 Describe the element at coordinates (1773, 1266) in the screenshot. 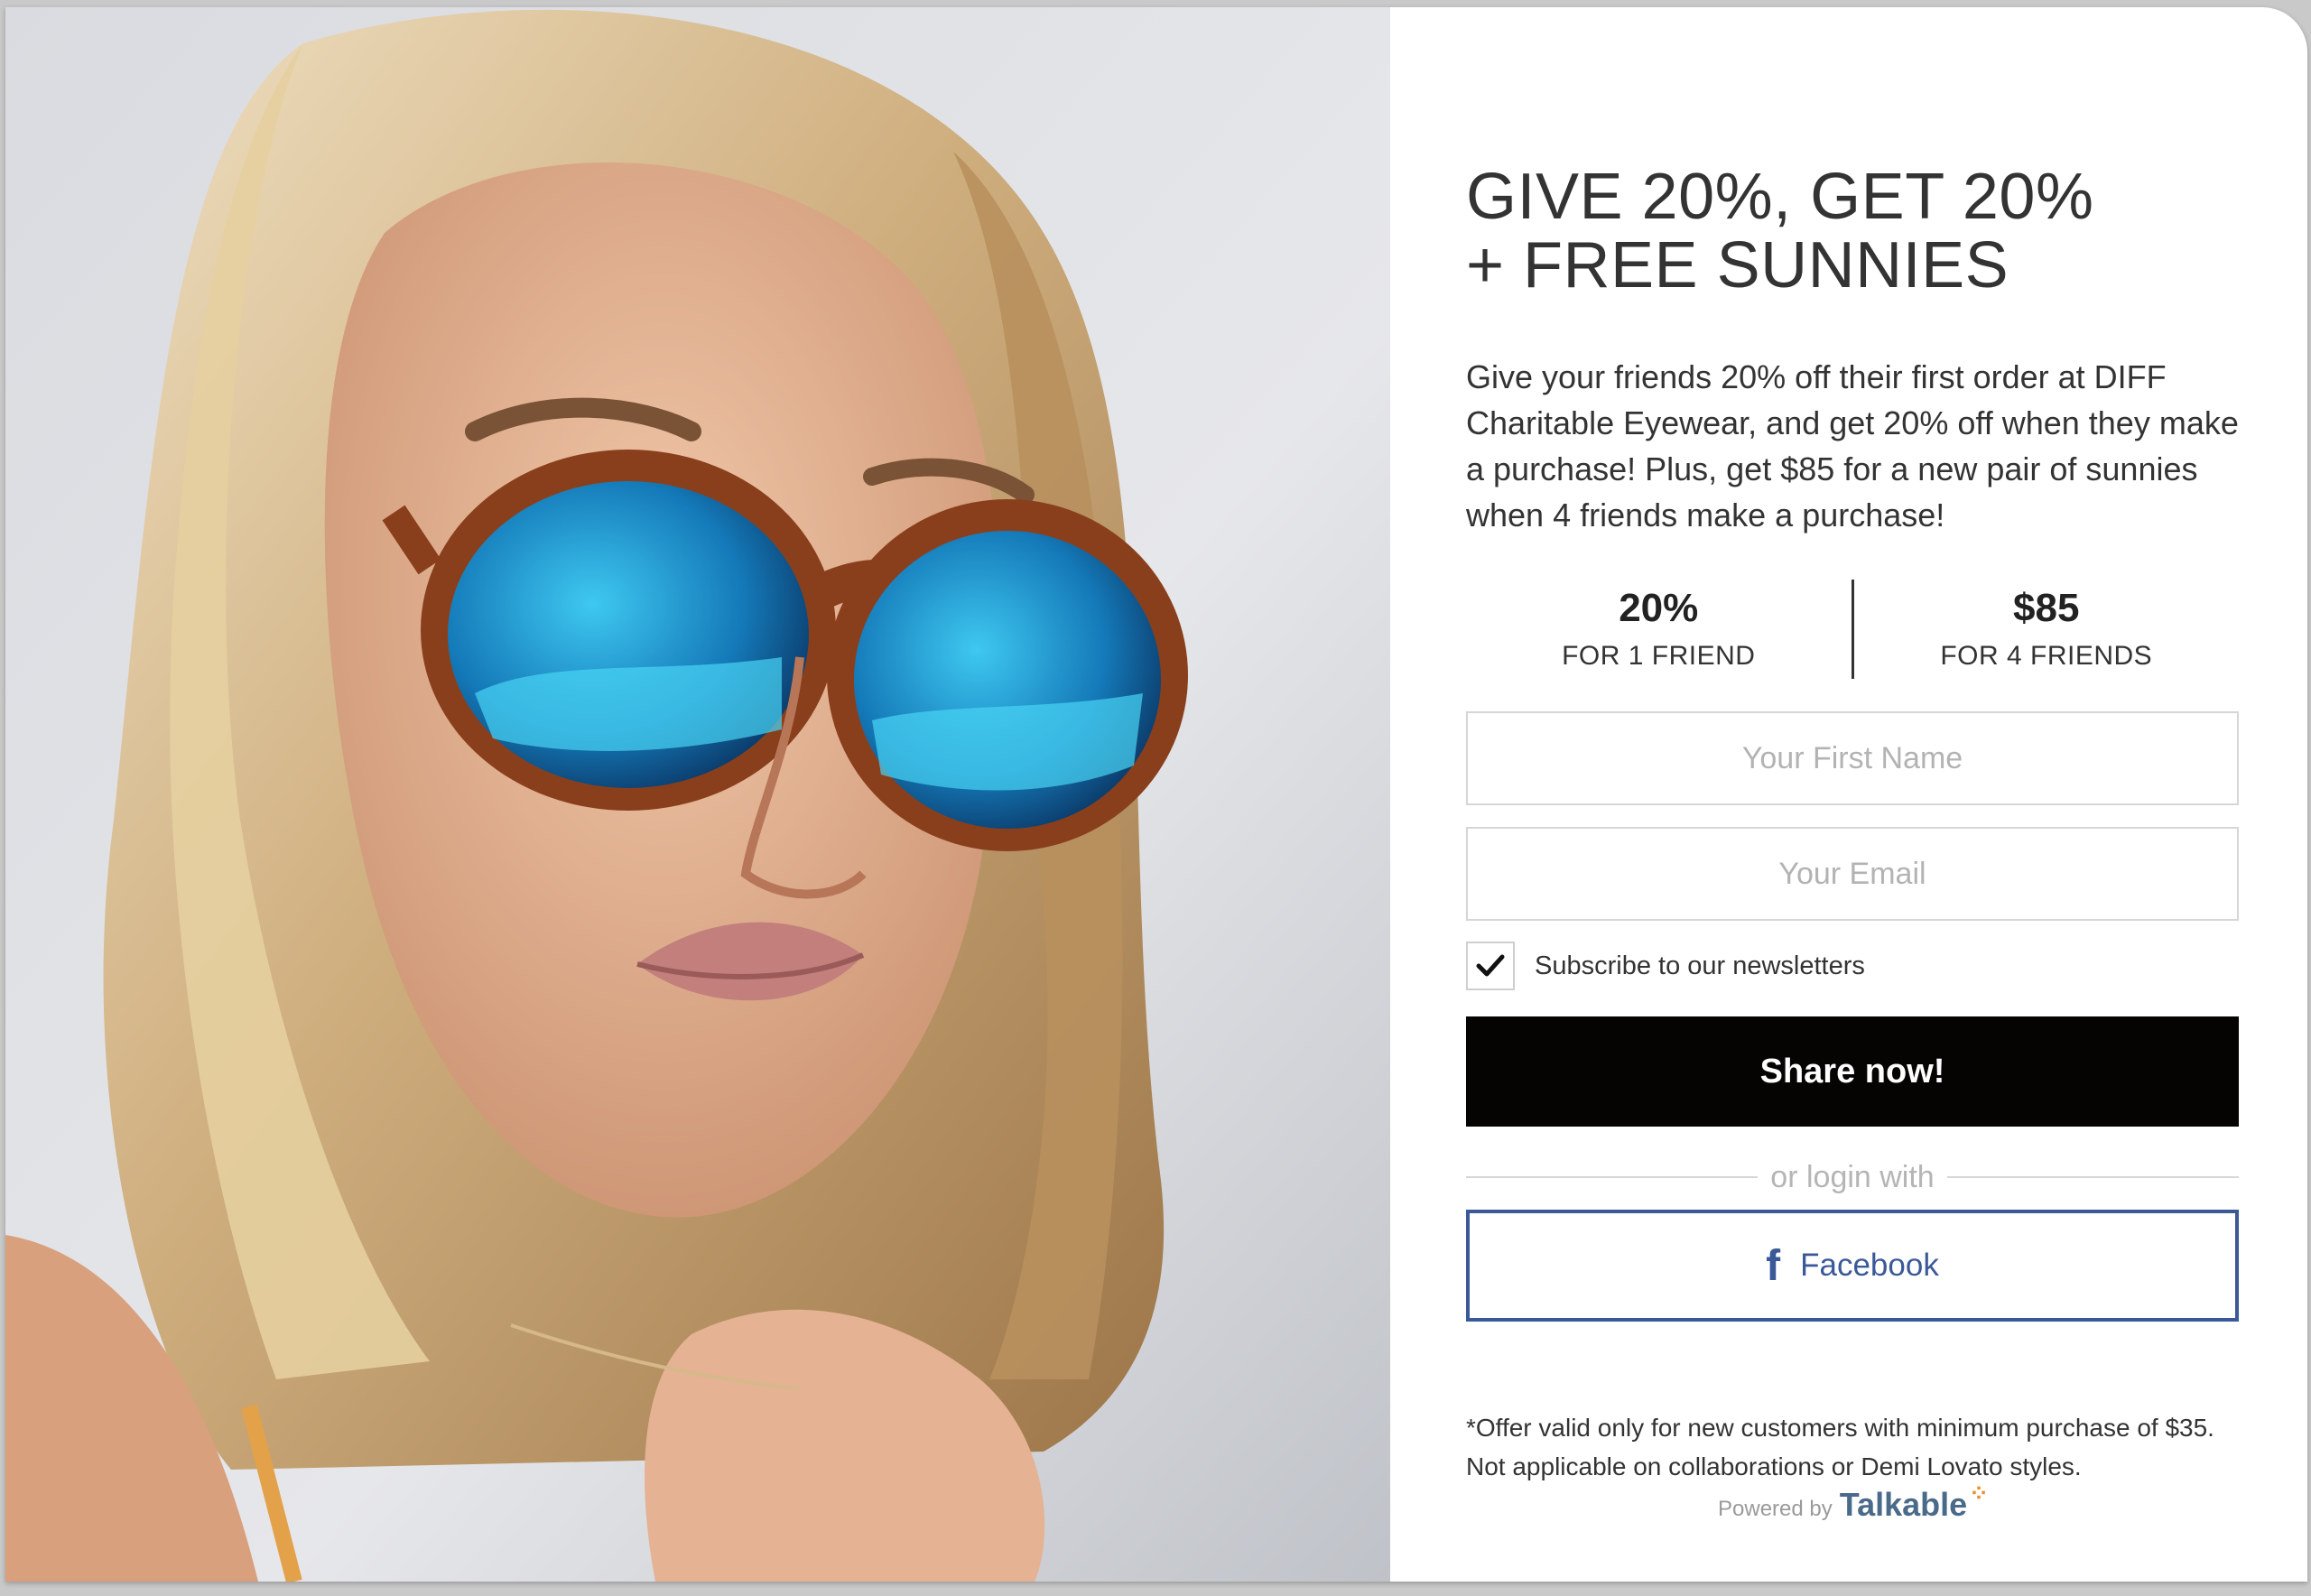

I see `facebook-icon: f` at that location.